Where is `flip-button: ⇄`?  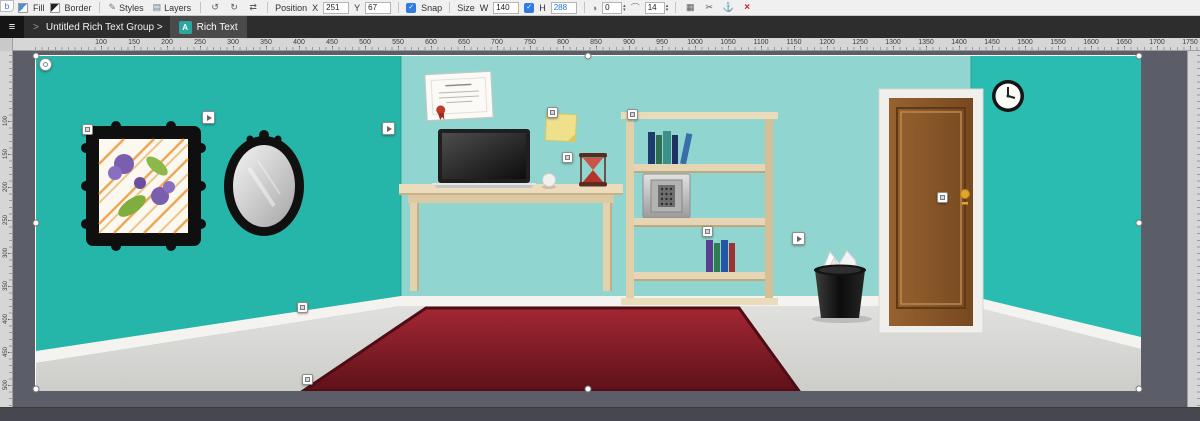
flip-button: ⇄ is located at coordinates (253, 7).